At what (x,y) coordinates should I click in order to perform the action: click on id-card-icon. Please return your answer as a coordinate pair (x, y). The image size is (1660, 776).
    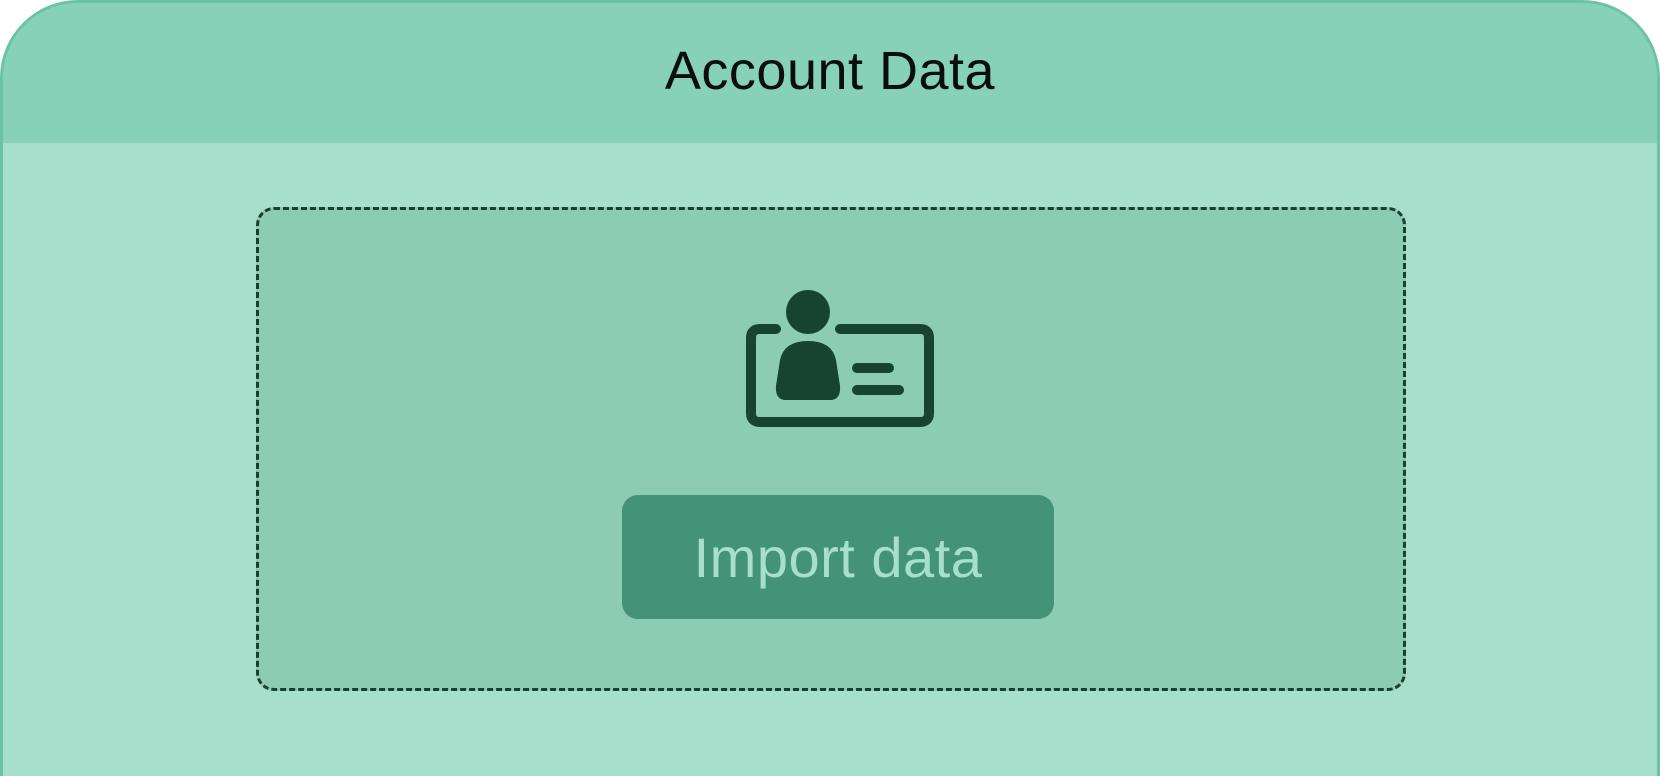
    Looking at the image, I should click on (839, 360).